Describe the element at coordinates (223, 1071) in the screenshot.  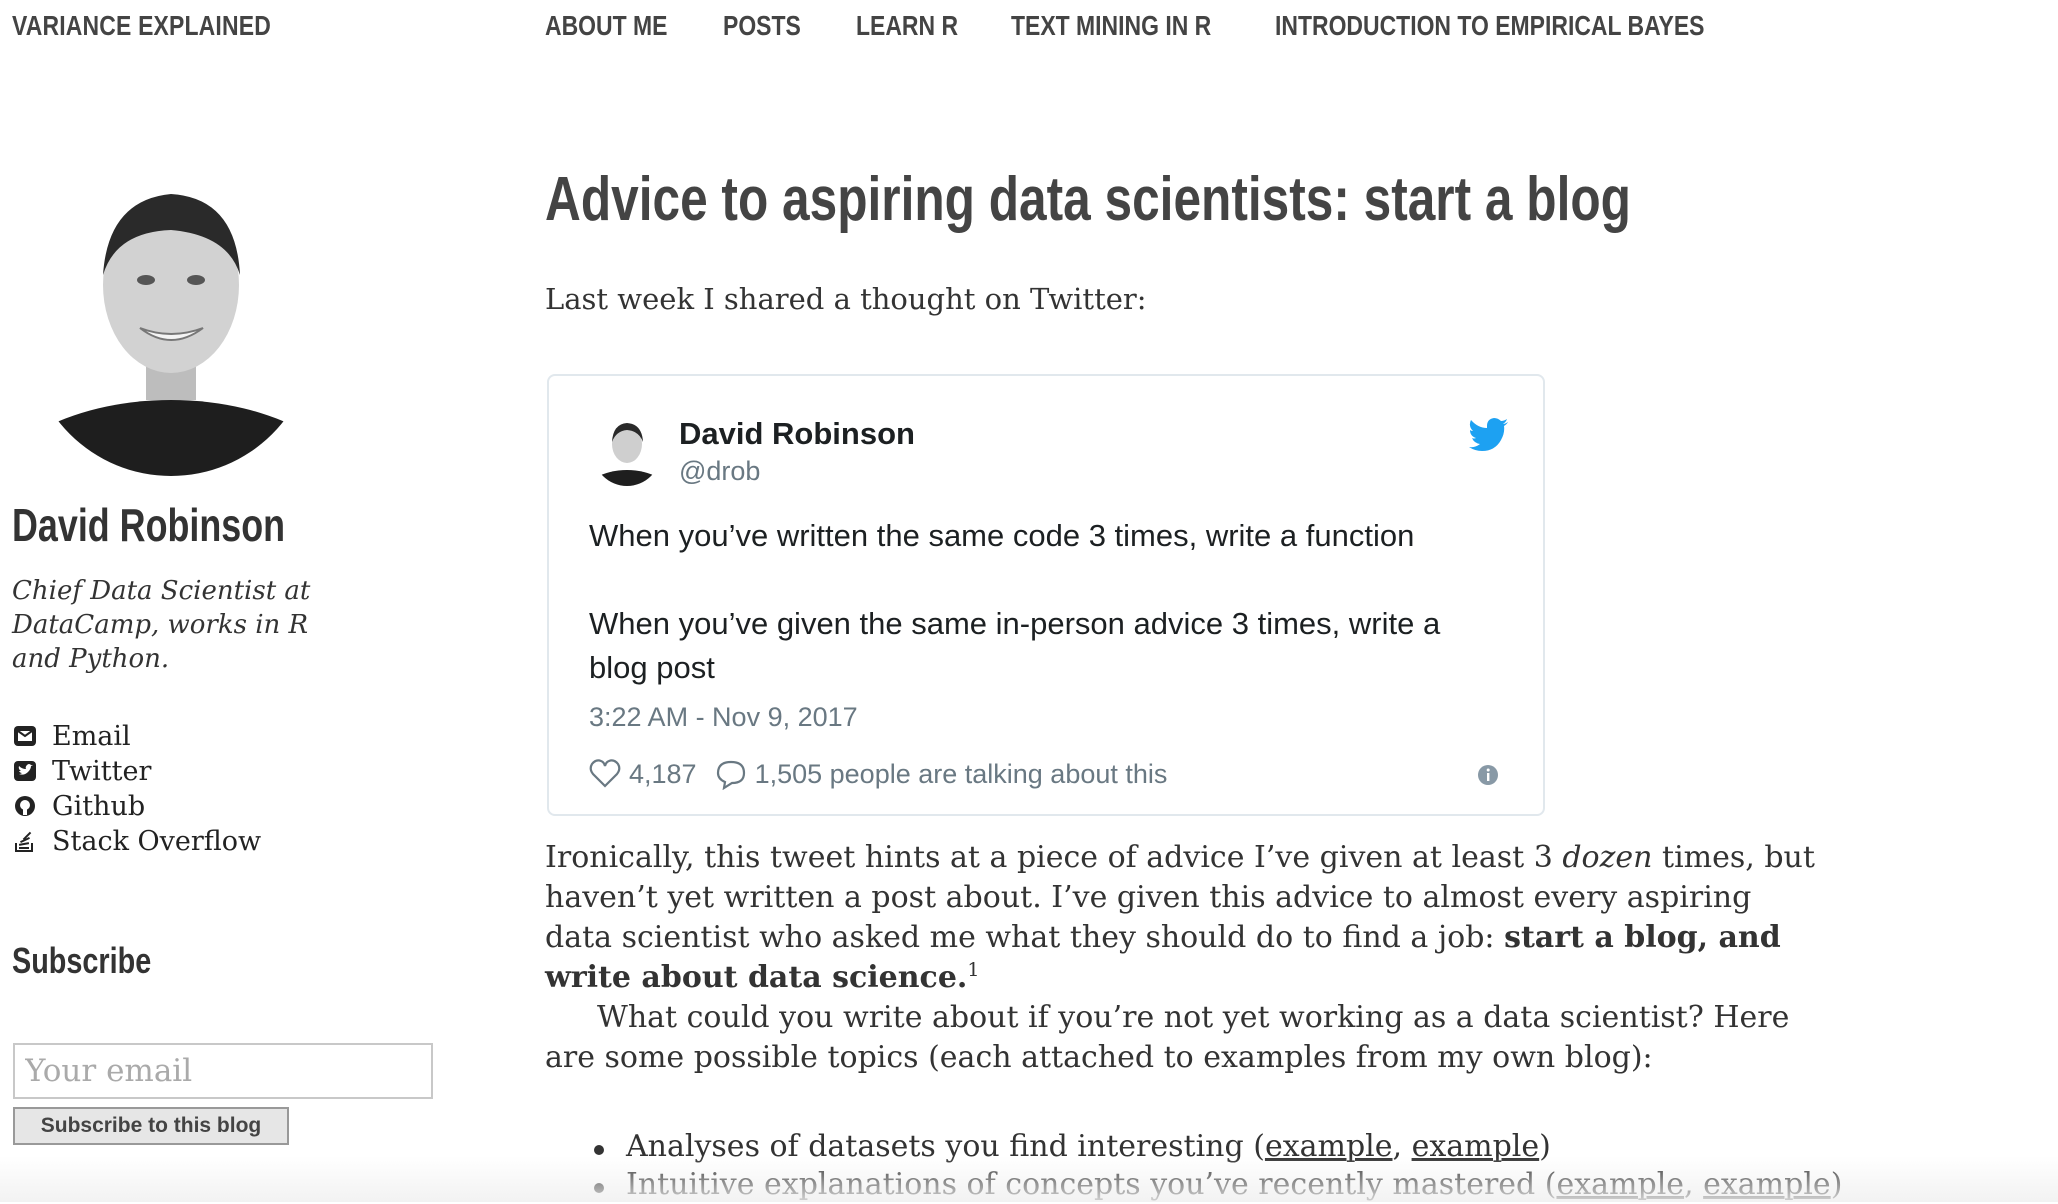
I see `subscribe-email-input` at that location.